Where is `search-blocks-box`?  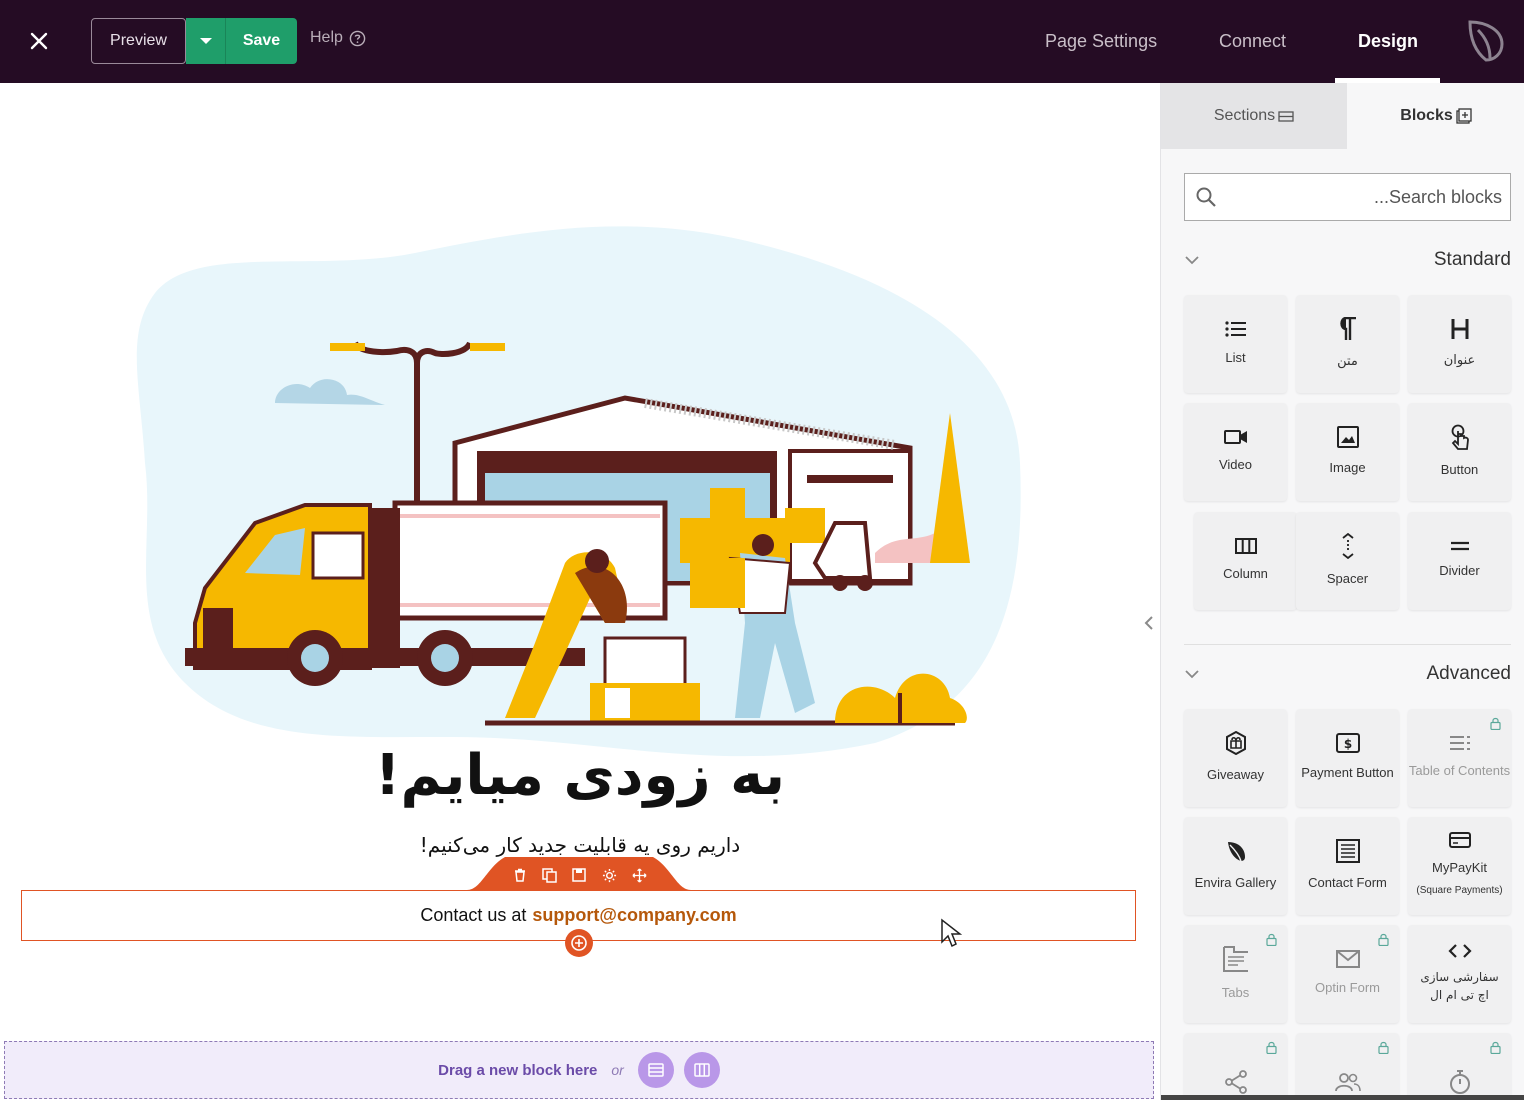 search-blocks-box is located at coordinates (1347, 197).